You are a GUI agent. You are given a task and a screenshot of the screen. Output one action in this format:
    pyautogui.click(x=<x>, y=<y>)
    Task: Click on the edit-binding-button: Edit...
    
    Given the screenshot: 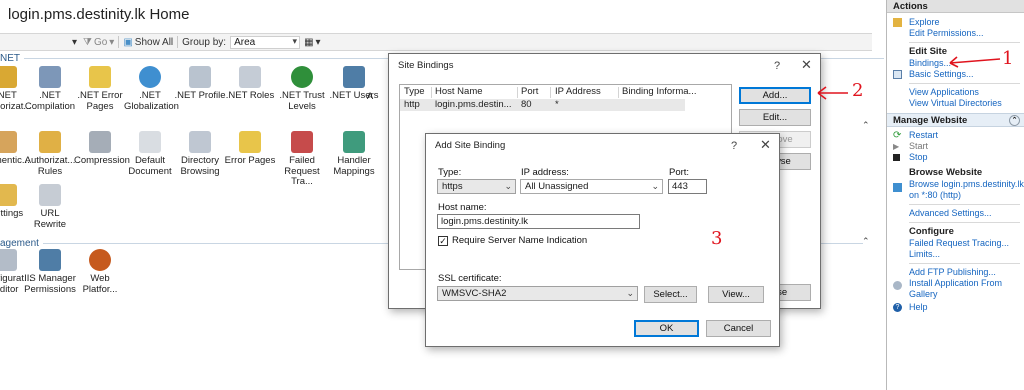 What is the action you would take?
    pyautogui.click(x=775, y=117)
    